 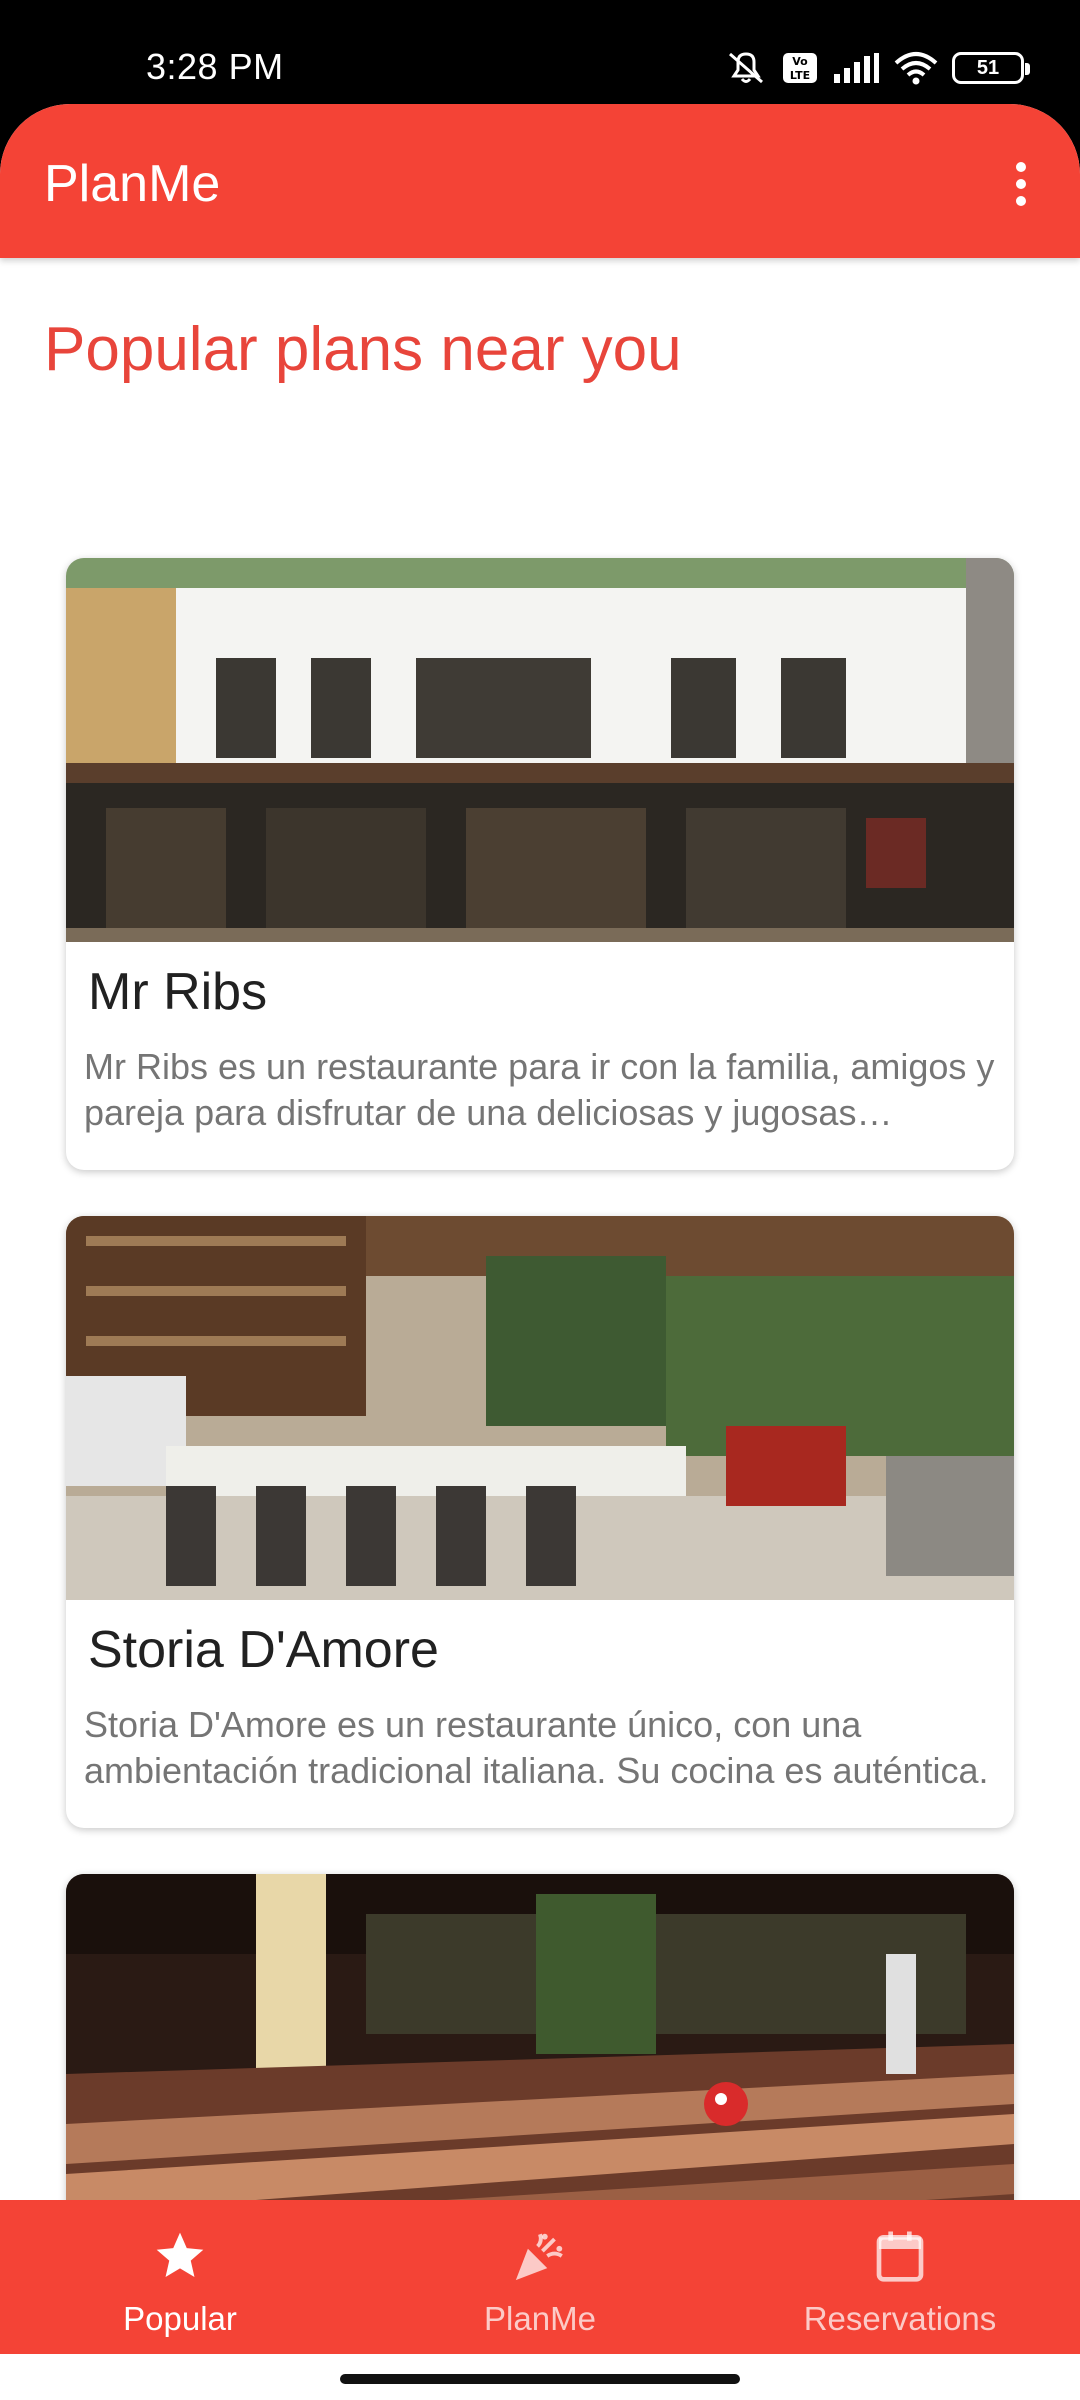 What do you see at coordinates (800, 75) in the screenshot?
I see `svg-text: LTE` at bounding box center [800, 75].